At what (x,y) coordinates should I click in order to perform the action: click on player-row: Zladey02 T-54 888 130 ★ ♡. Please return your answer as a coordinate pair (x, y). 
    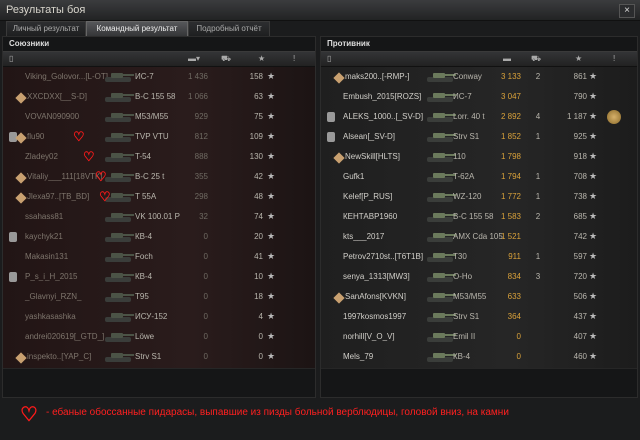
    Looking at the image, I should click on (159, 158).